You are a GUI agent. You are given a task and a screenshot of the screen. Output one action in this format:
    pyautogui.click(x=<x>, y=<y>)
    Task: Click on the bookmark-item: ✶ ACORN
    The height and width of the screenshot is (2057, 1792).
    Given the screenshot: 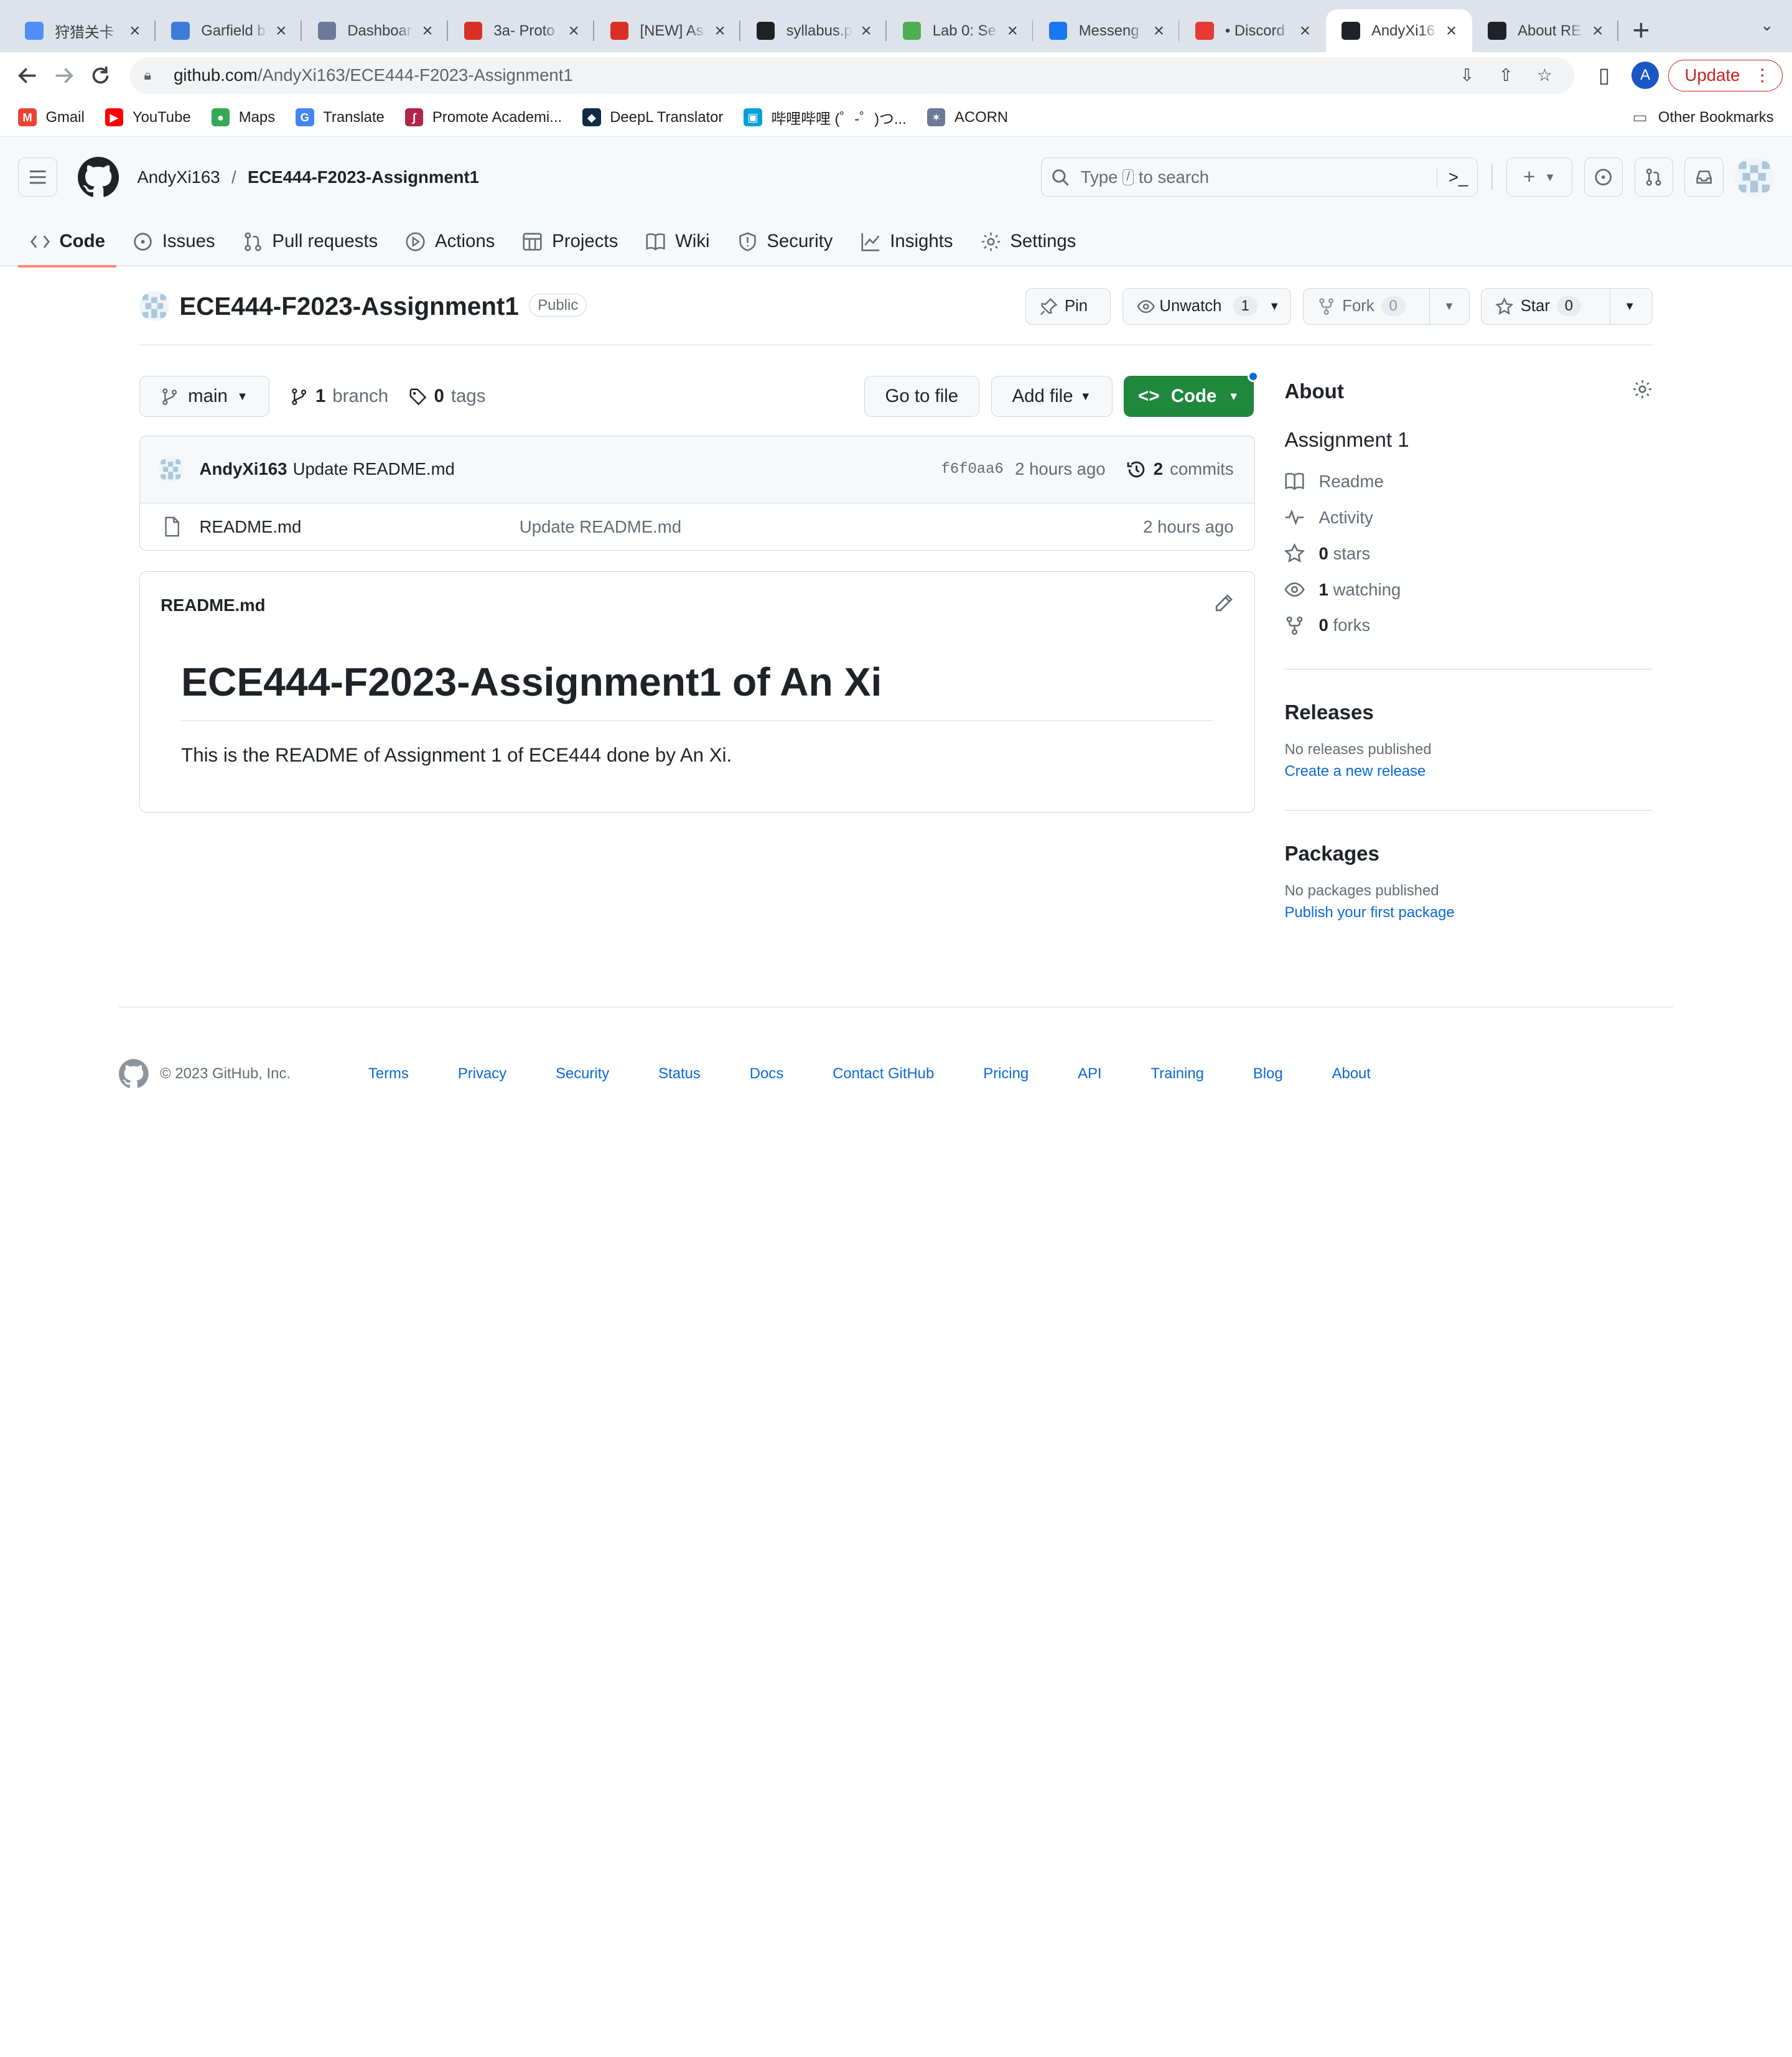 What is the action you would take?
    pyautogui.click(x=967, y=117)
    